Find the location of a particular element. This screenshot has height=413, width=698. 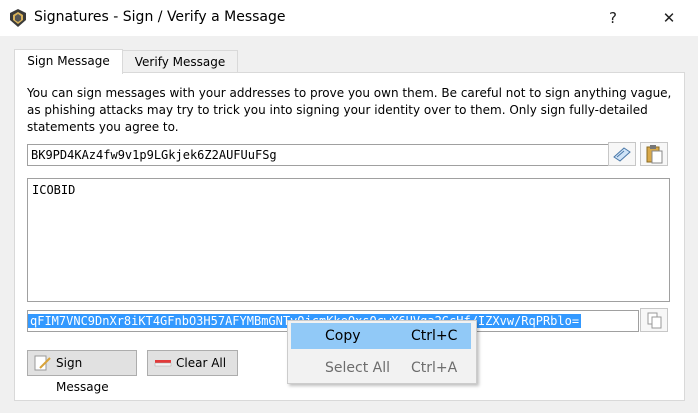

context-menu: Copy Ctrl+C Select All Ctrl+A is located at coordinates (382, 352).